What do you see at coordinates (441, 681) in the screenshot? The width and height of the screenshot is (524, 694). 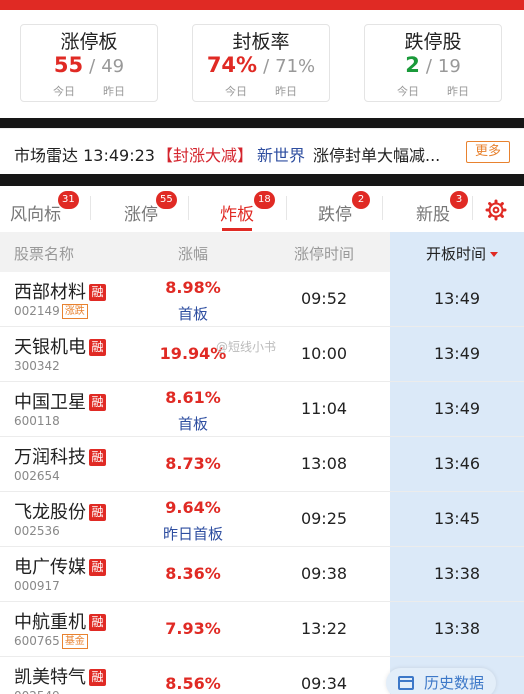 I see `history-data-button: 历史数据` at bounding box center [441, 681].